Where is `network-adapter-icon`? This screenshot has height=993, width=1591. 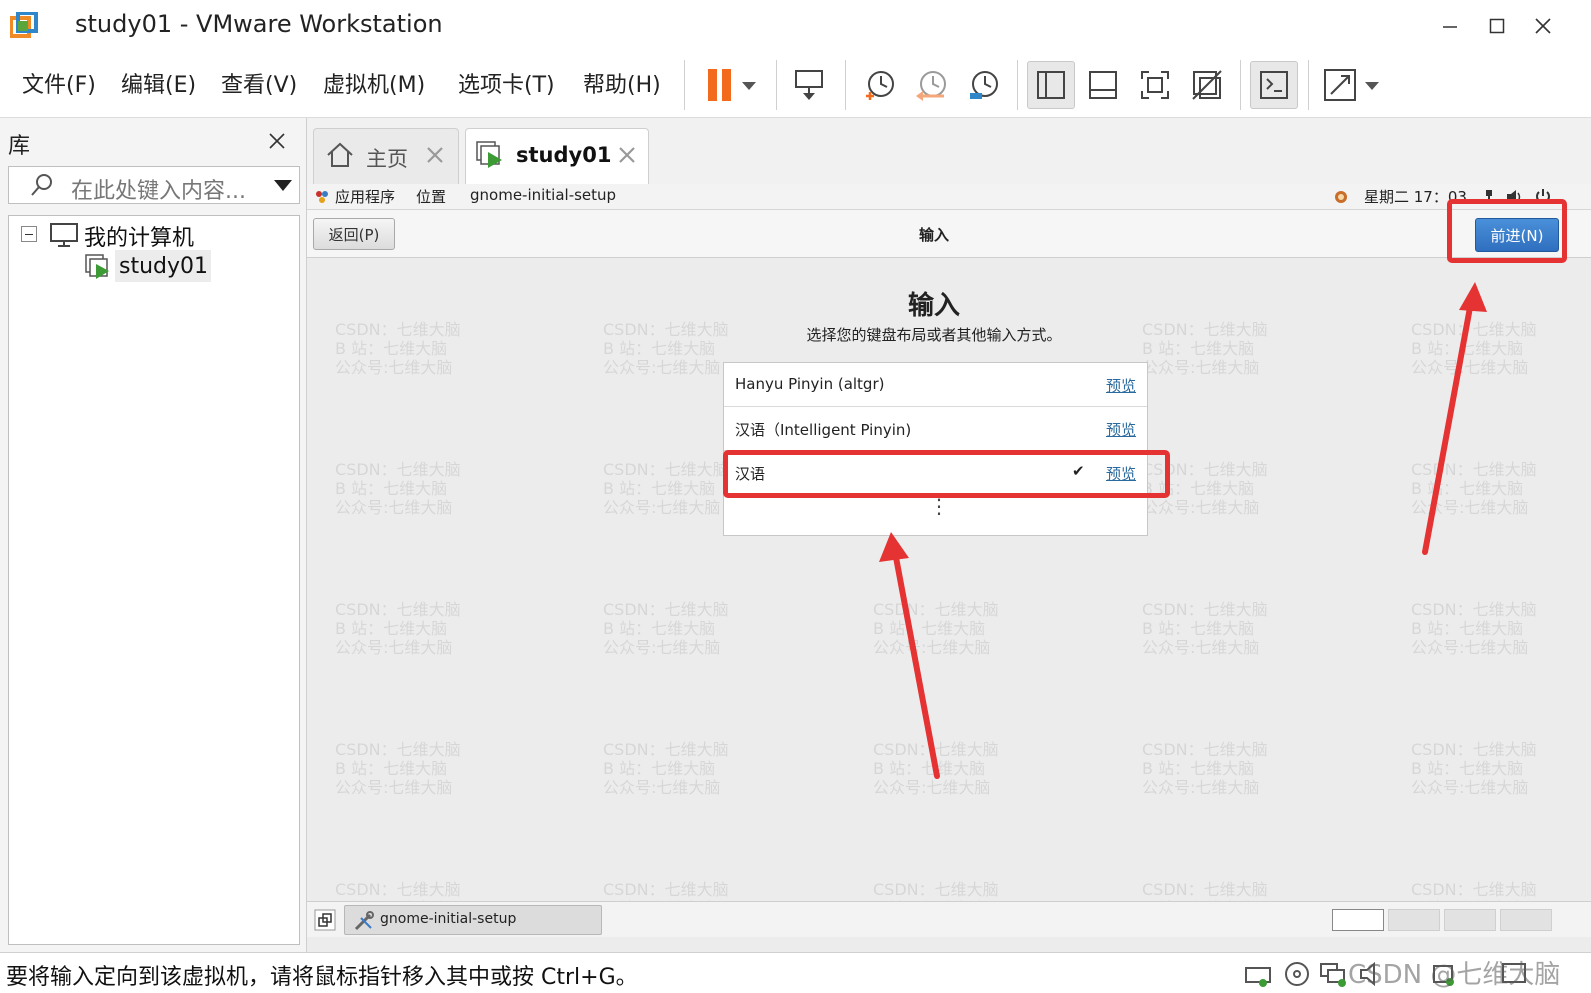
network-adapter-icon is located at coordinates (1334, 974).